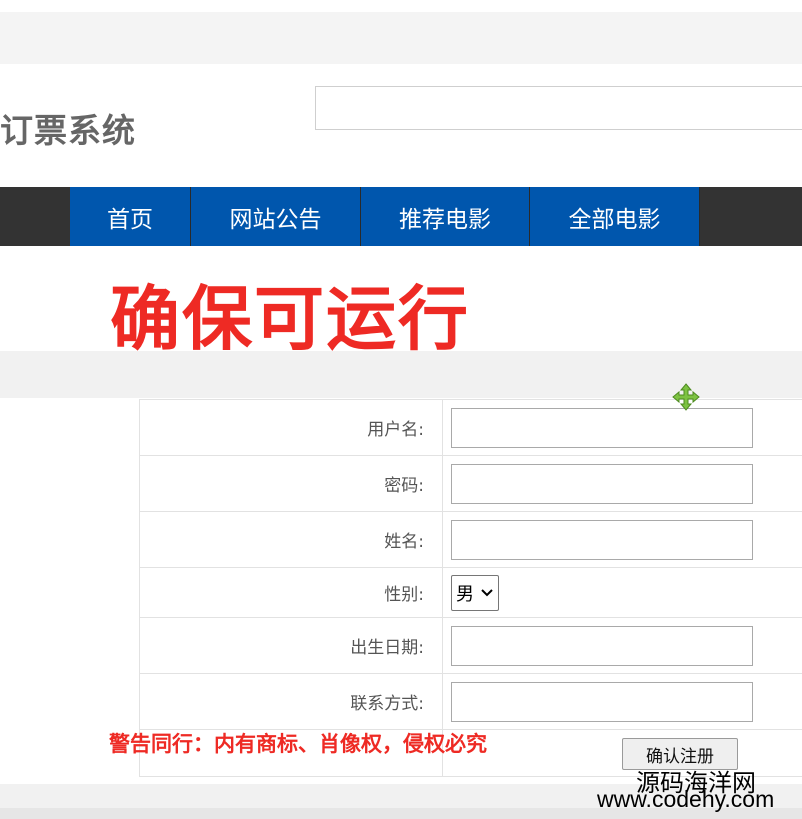 This screenshot has width=802, height=819. Describe the element at coordinates (445, 216) in the screenshot. I see `nav-item-recommended-movies: 推荐电影` at that location.